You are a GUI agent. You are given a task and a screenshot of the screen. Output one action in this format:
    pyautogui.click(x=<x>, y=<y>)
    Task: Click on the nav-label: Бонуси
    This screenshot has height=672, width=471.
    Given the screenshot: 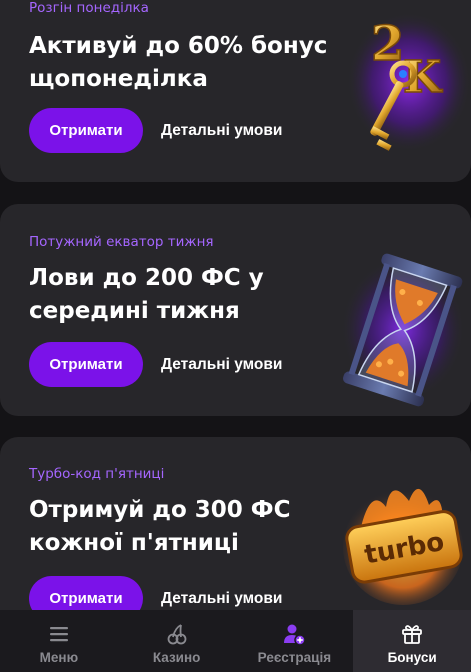 What is the action you would take?
    pyautogui.click(x=412, y=657)
    